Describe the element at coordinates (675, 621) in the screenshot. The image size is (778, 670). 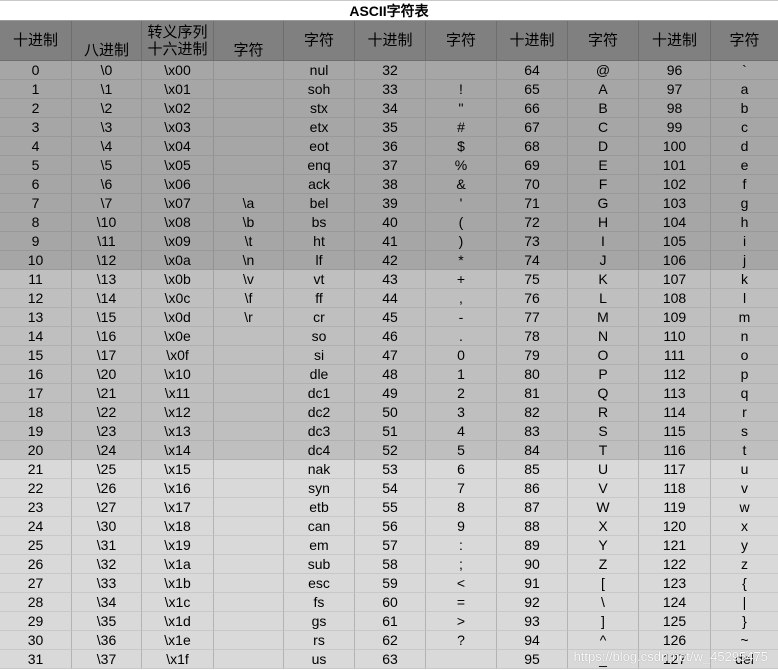
I see `table-cell: 125` at that location.